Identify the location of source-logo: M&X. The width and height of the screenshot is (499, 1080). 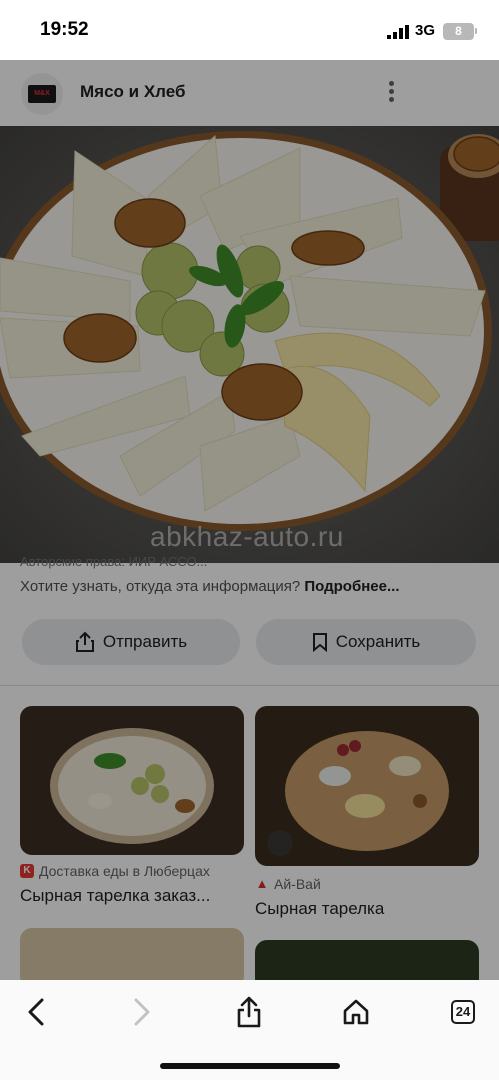
(42, 94).